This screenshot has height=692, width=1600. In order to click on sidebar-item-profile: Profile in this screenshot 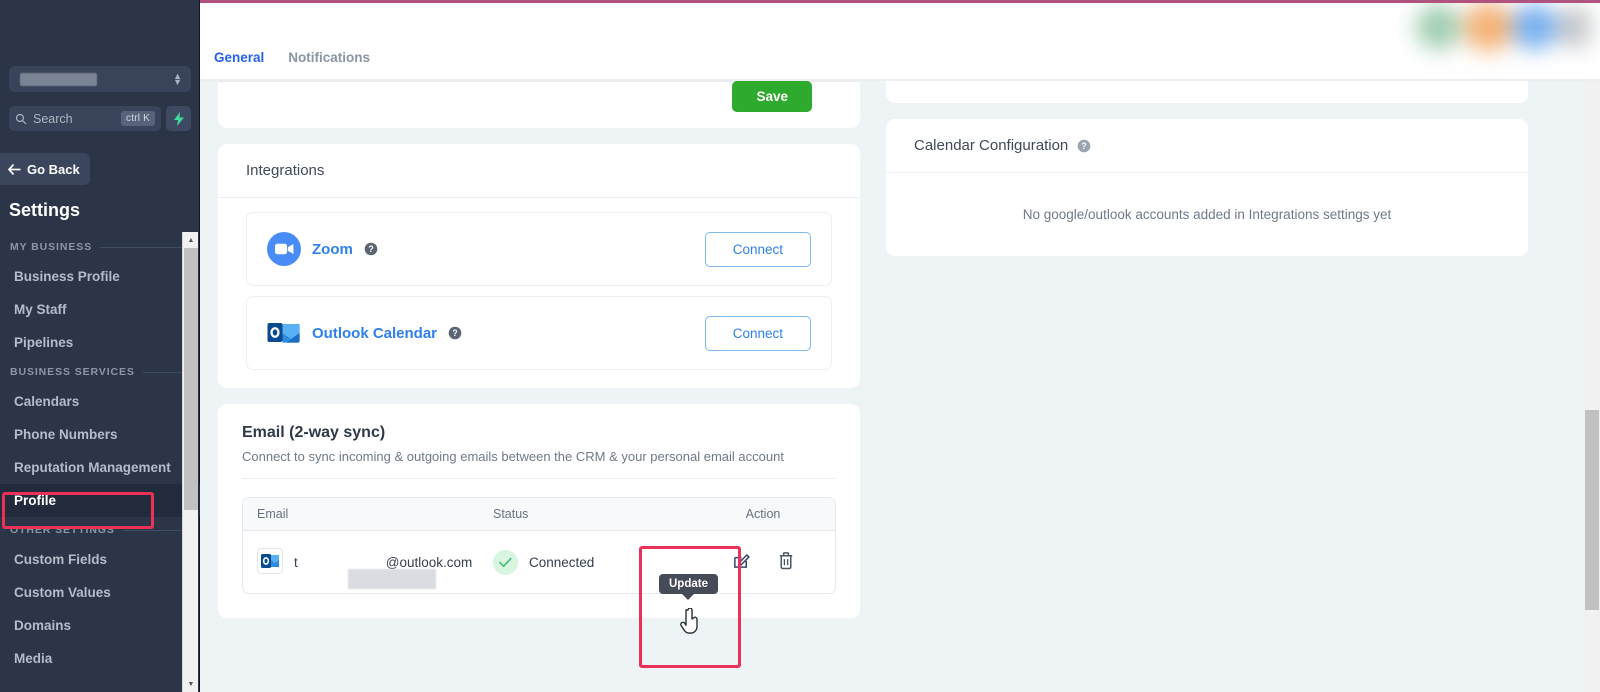, I will do `click(100, 500)`.